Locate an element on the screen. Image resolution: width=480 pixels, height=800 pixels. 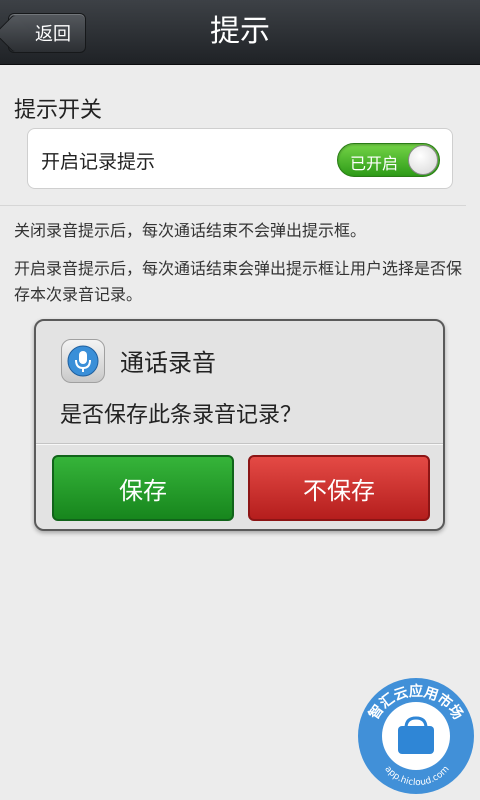
record-prompt-toggle: 已开启 is located at coordinates (388, 160).